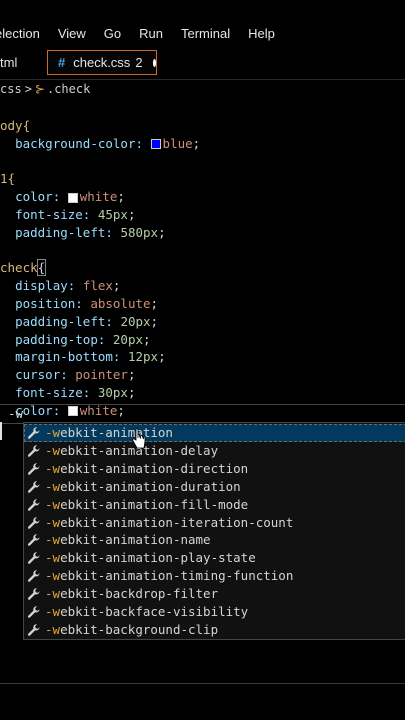 The height and width of the screenshot is (720, 405). Describe the element at coordinates (202, 414) in the screenshot. I see `current-line-highlight` at that location.